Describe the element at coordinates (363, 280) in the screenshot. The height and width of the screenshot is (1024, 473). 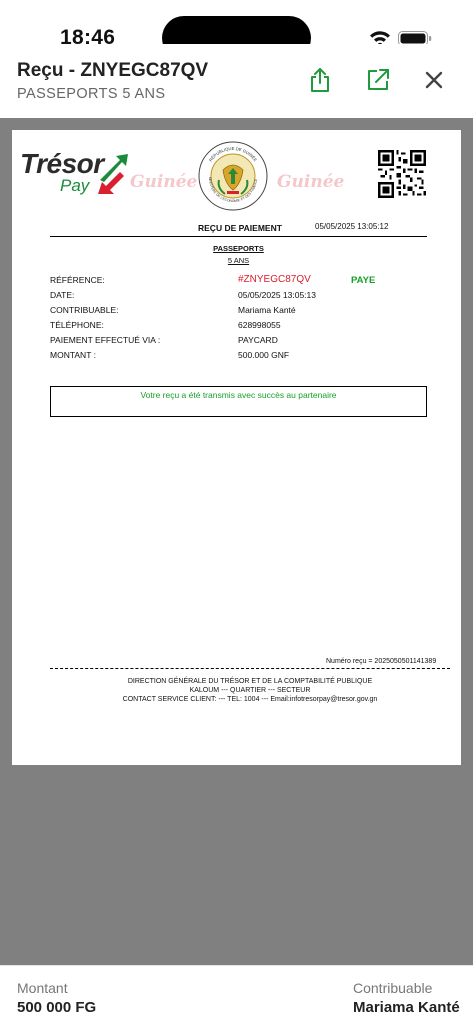
I see `payment-status: PAYE` at that location.